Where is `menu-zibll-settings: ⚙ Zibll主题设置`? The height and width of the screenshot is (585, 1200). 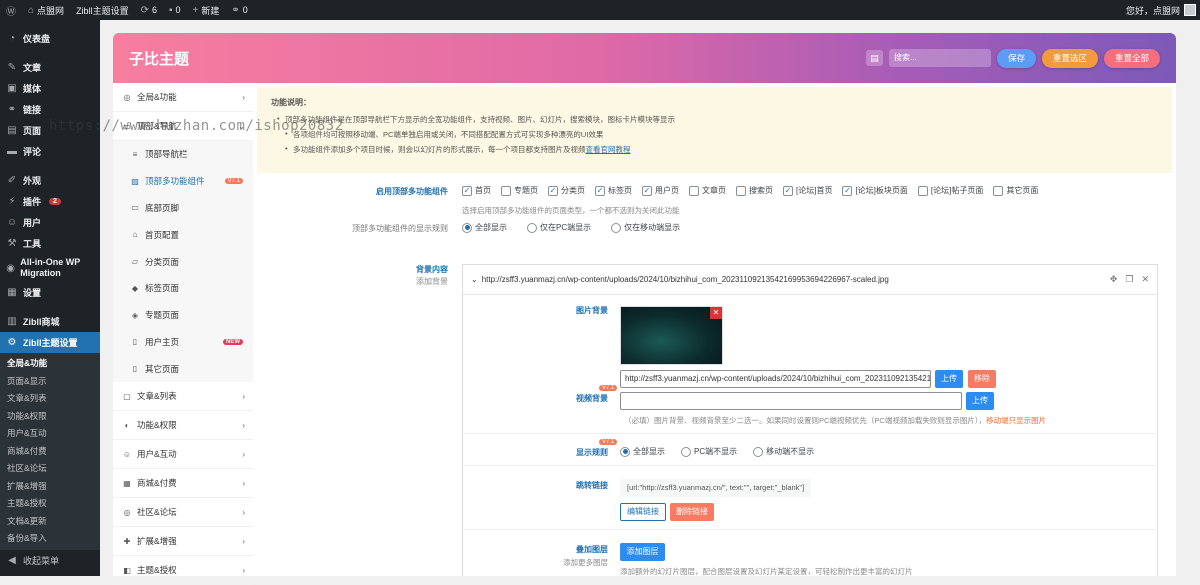 menu-zibll-settings: ⚙ Zibll主题设置 is located at coordinates (50, 342).